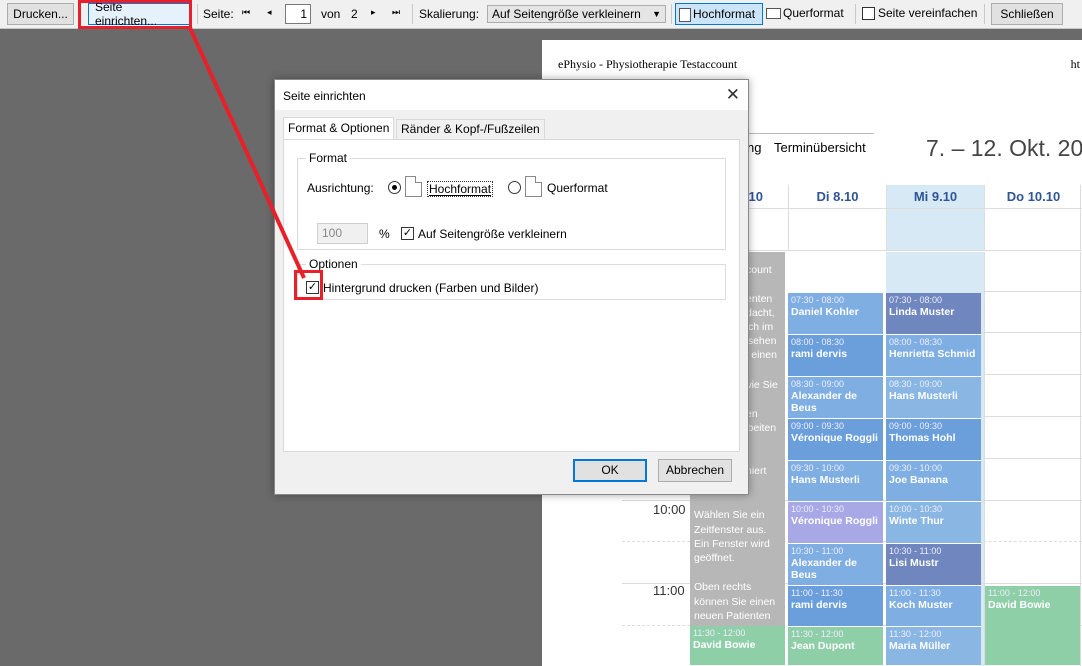 The height and width of the screenshot is (666, 1082). What do you see at coordinates (331, 14) in the screenshot?
I see `of-label: von` at bounding box center [331, 14].